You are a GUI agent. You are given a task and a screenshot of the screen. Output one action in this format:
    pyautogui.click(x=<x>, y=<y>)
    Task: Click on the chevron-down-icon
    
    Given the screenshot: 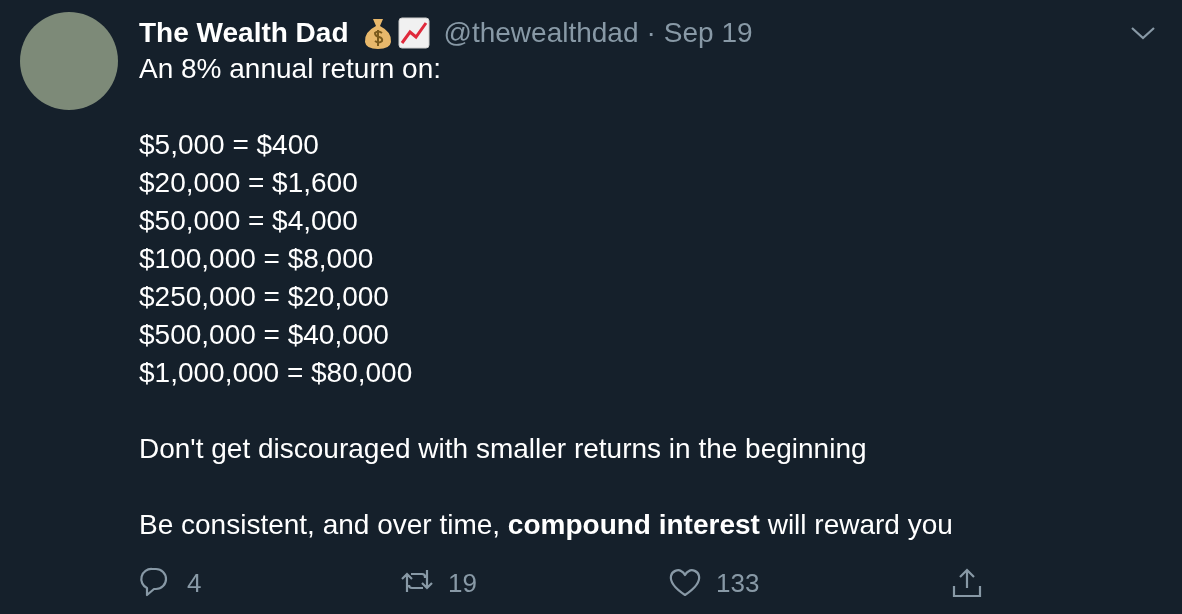 What is the action you would take?
    pyautogui.click(x=1143, y=33)
    